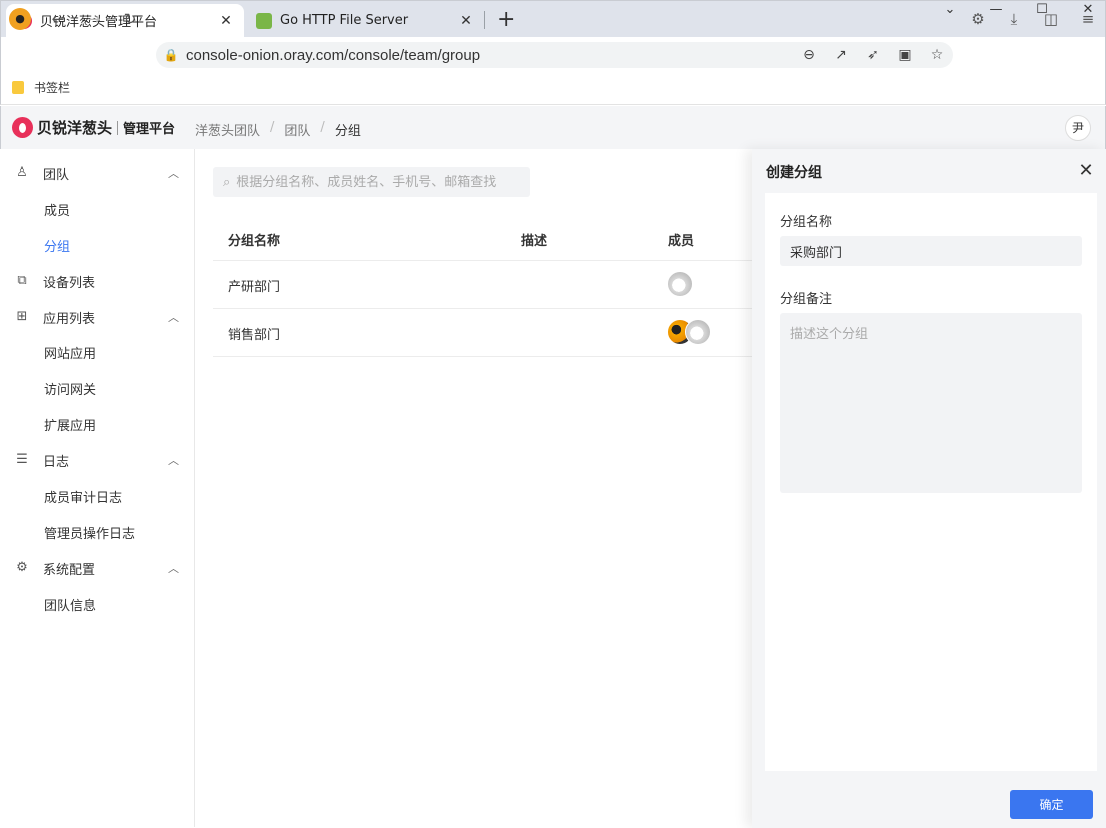 The width and height of the screenshot is (1106, 828). What do you see at coordinates (534, 241) in the screenshot?
I see `column-header-description: 描述` at bounding box center [534, 241].